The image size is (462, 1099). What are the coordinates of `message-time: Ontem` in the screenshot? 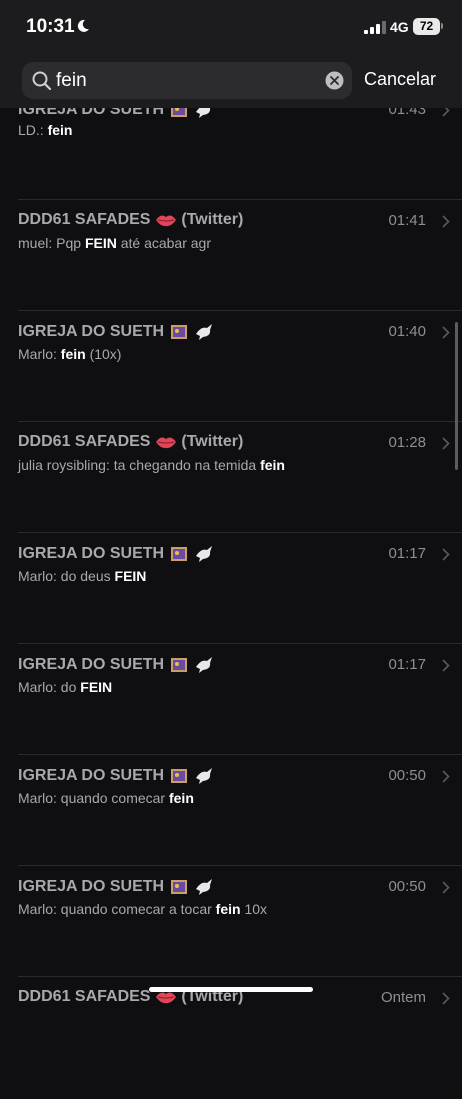 It's located at (403, 997).